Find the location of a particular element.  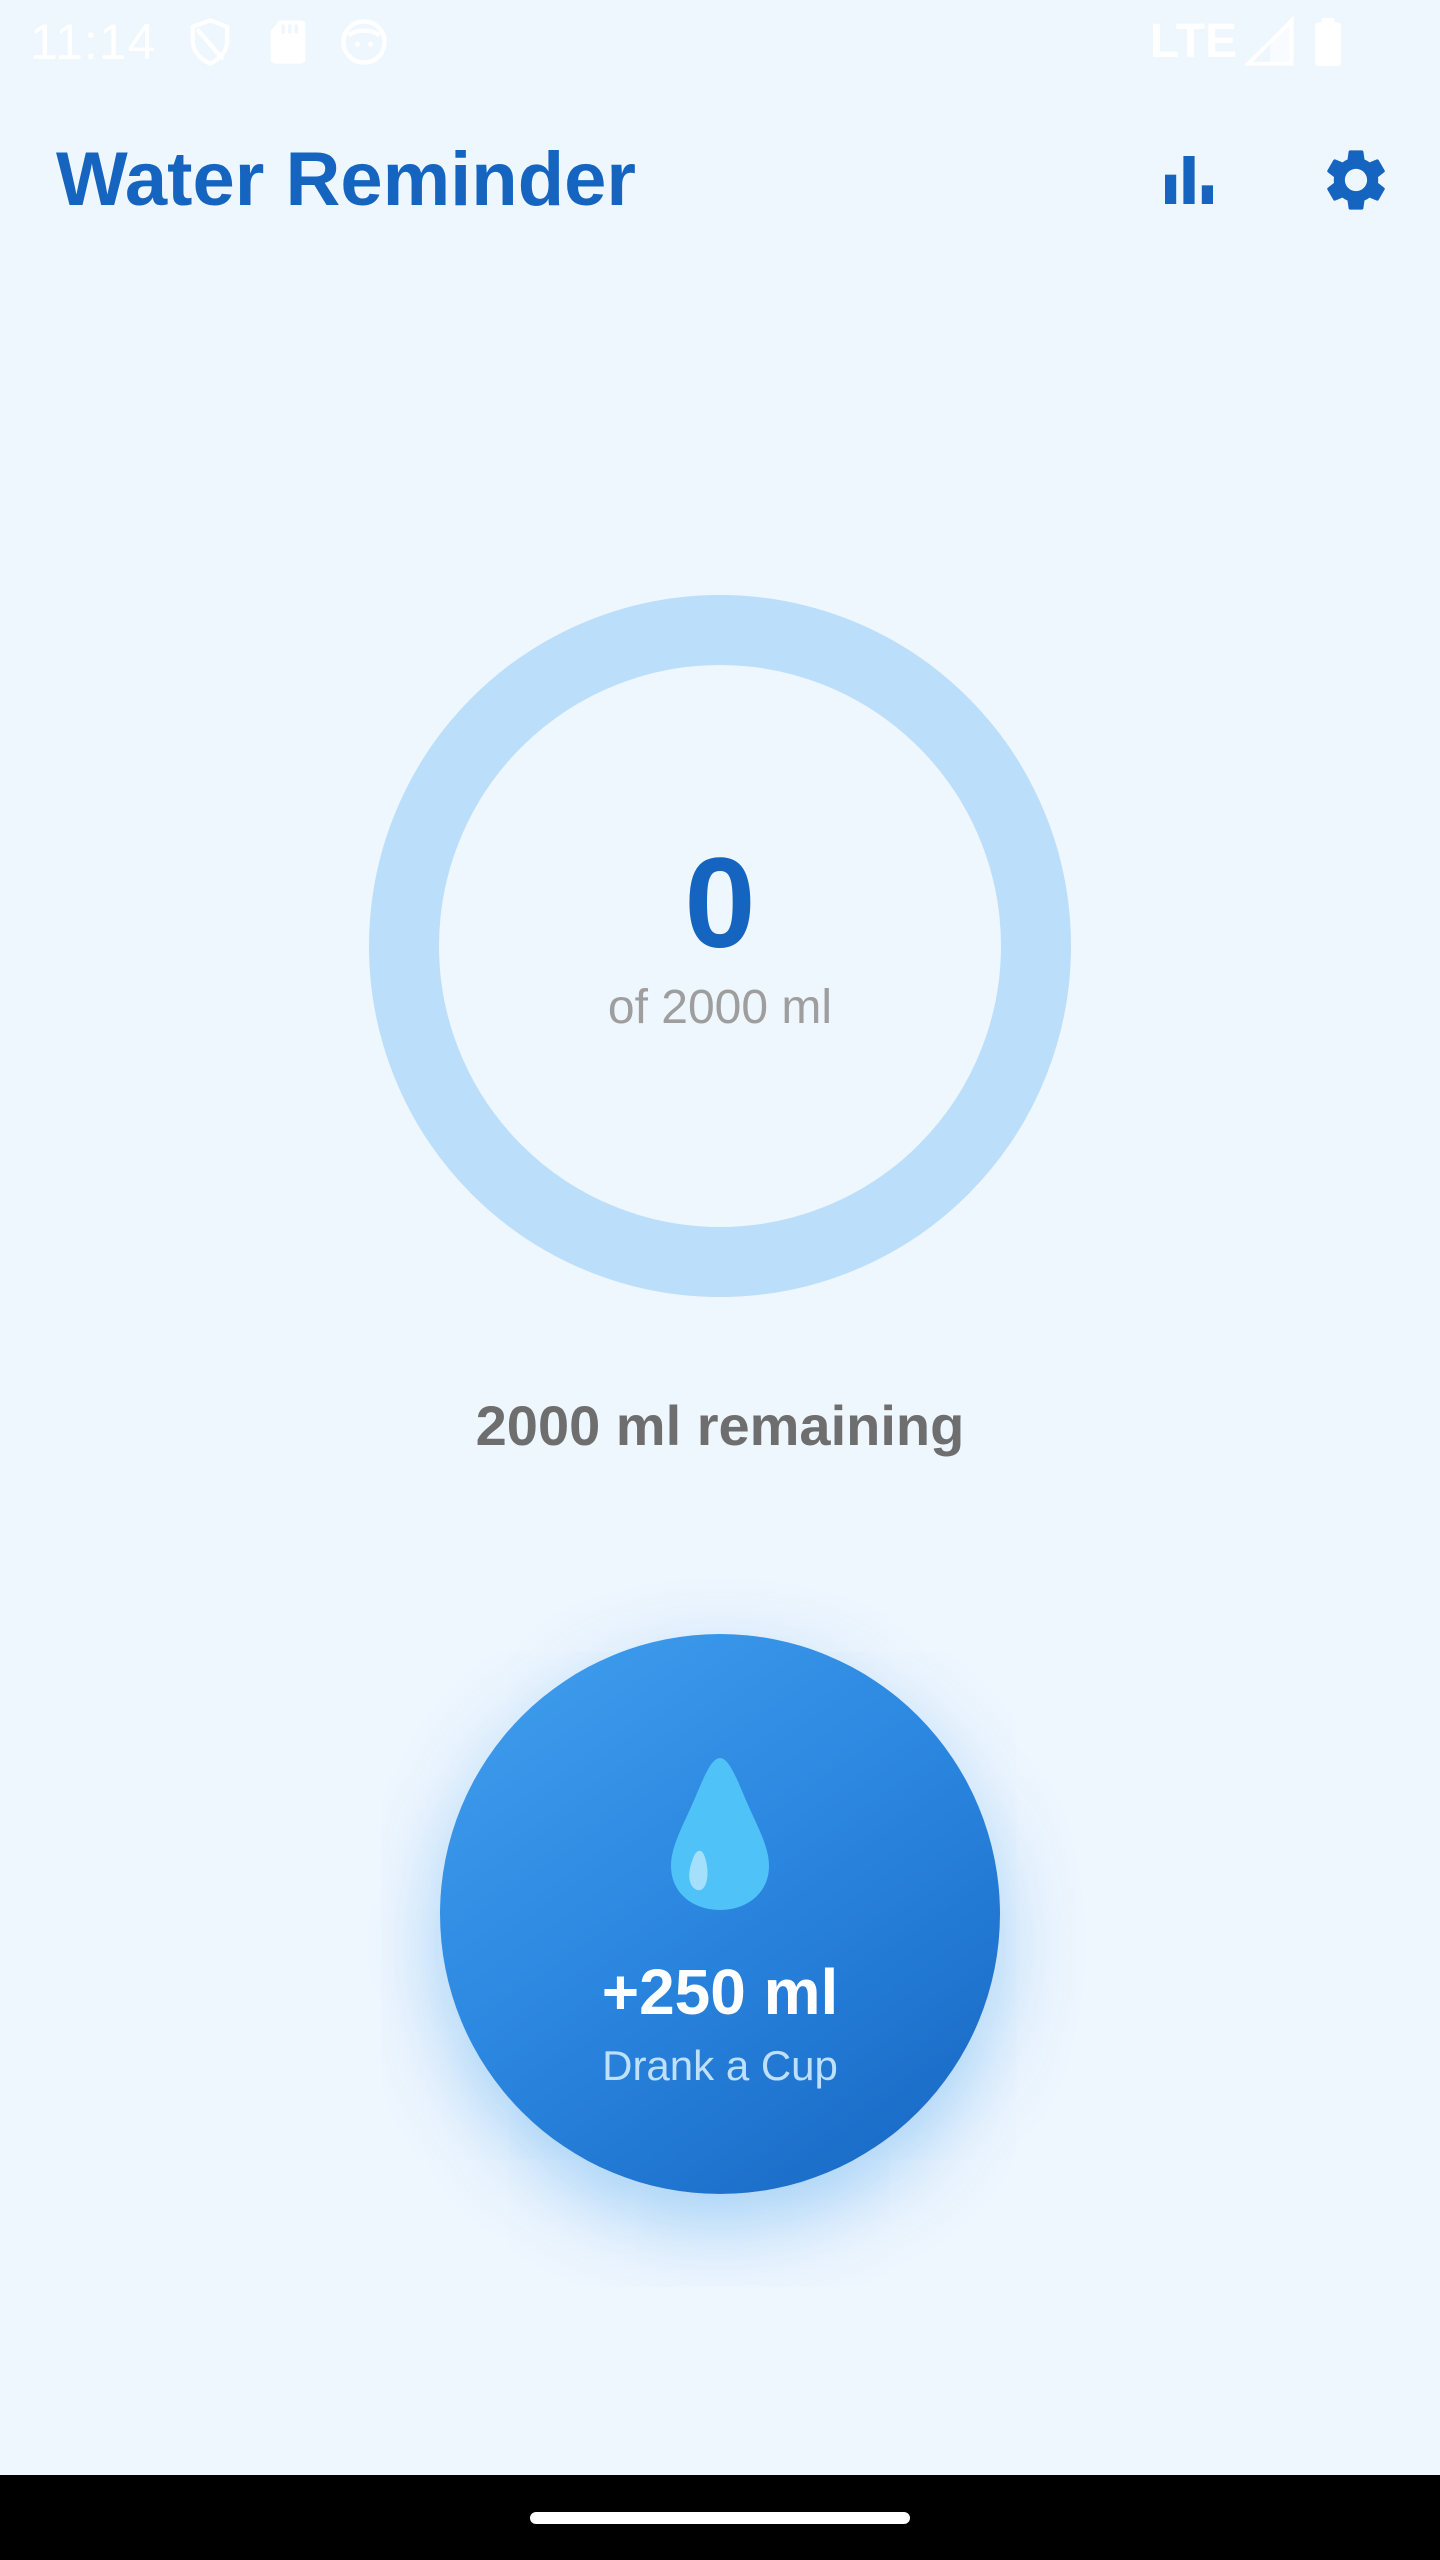

drink-label: Drank a Cup is located at coordinates (720, 2065).